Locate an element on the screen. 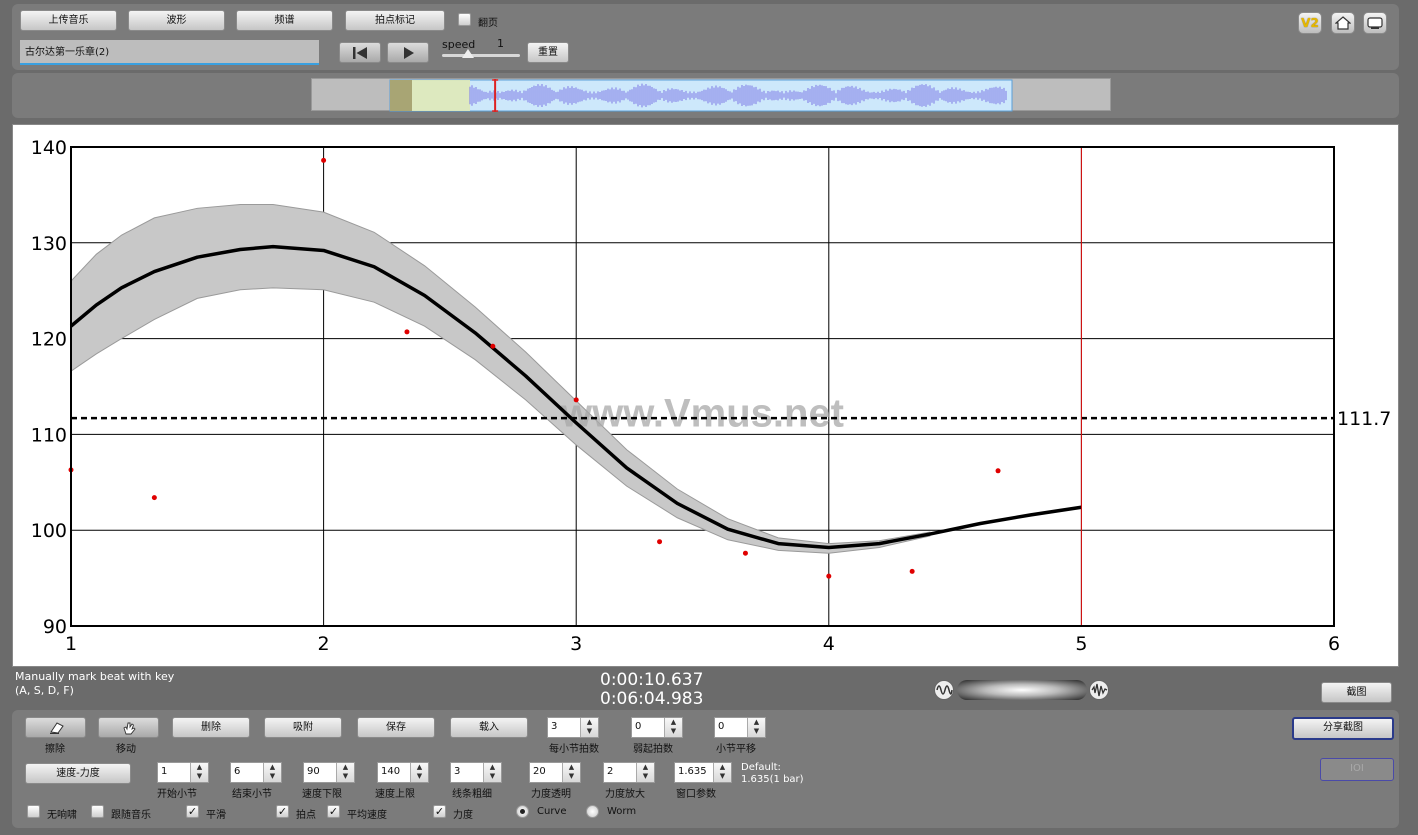 This screenshot has height=835, width=1418. upload-music-button: 上传音乐 is located at coordinates (68, 20).